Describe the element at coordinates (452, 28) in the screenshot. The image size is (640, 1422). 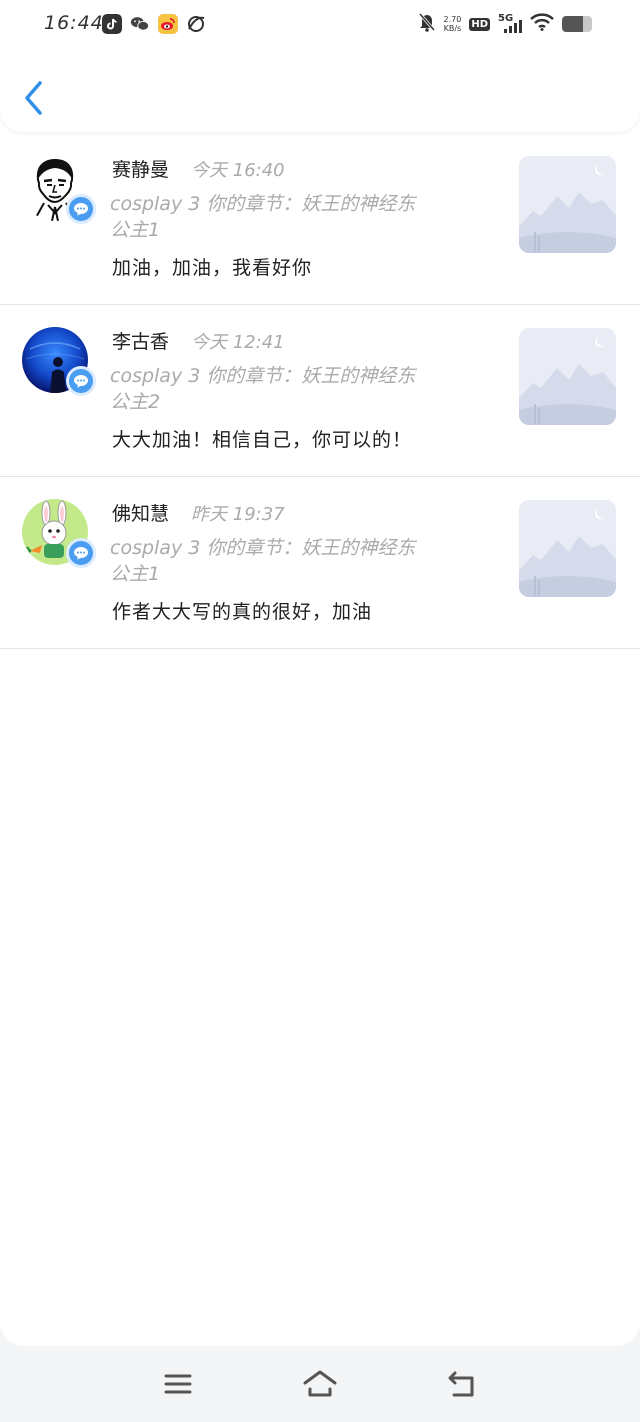
I see `net-speed-unit: KB/s` at that location.